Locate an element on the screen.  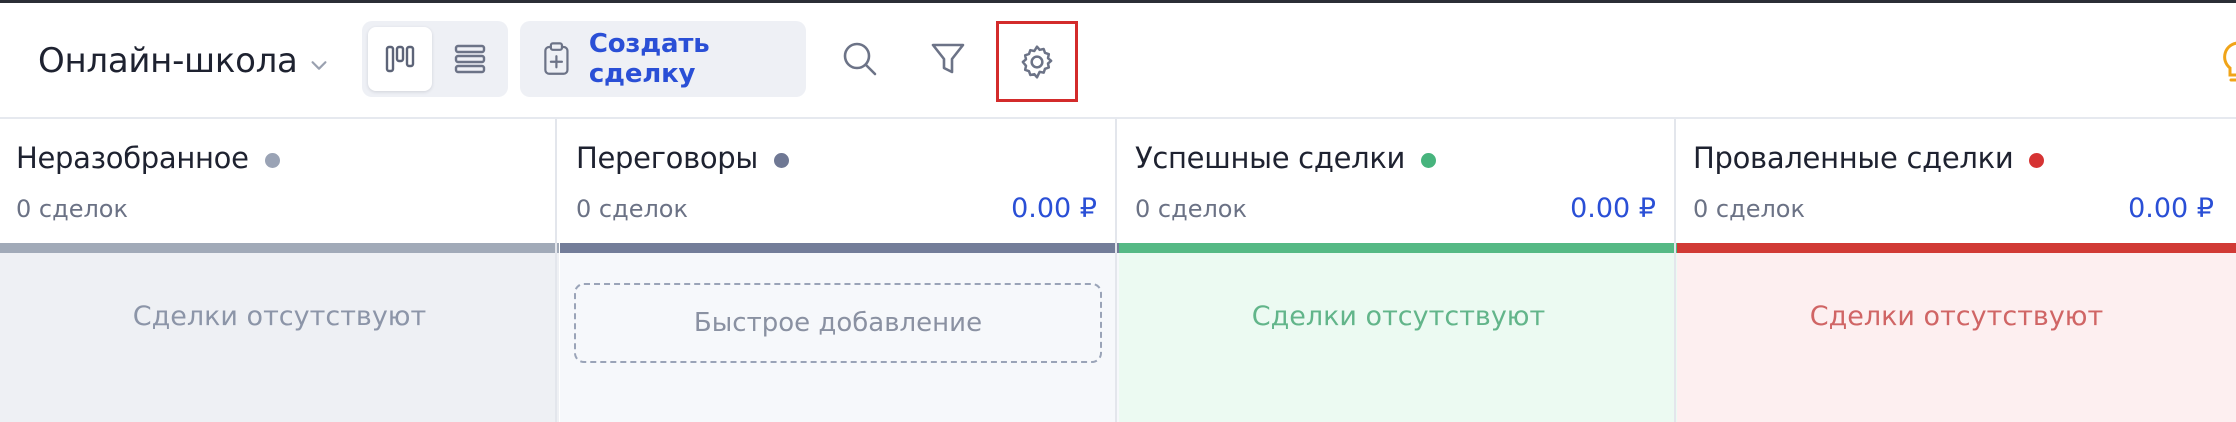
list-icon is located at coordinates (470, 59).